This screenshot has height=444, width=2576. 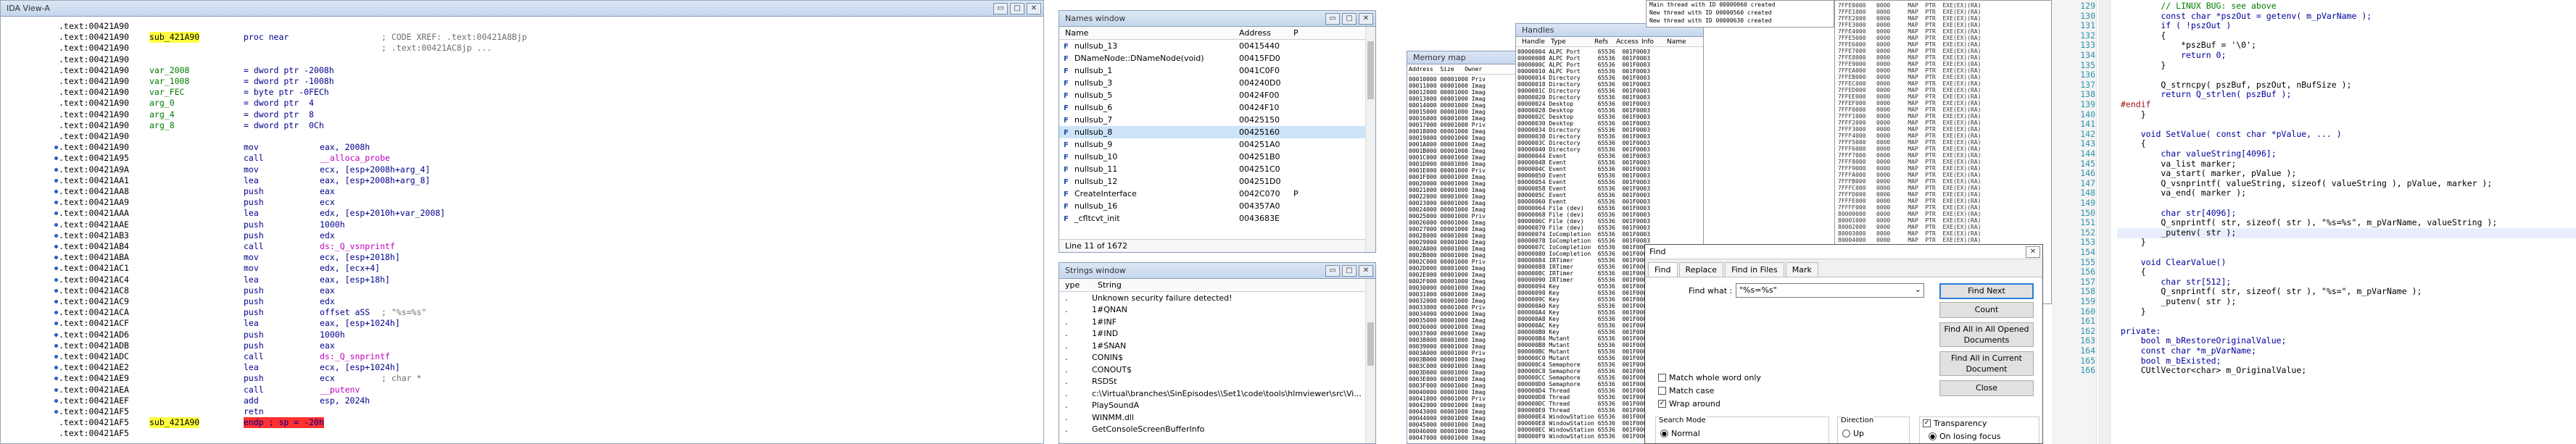 What do you see at coordinates (1217, 70) in the screenshot?
I see `names-row: Fnullsub_1 0041C0F0` at bounding box center [1217, 70].